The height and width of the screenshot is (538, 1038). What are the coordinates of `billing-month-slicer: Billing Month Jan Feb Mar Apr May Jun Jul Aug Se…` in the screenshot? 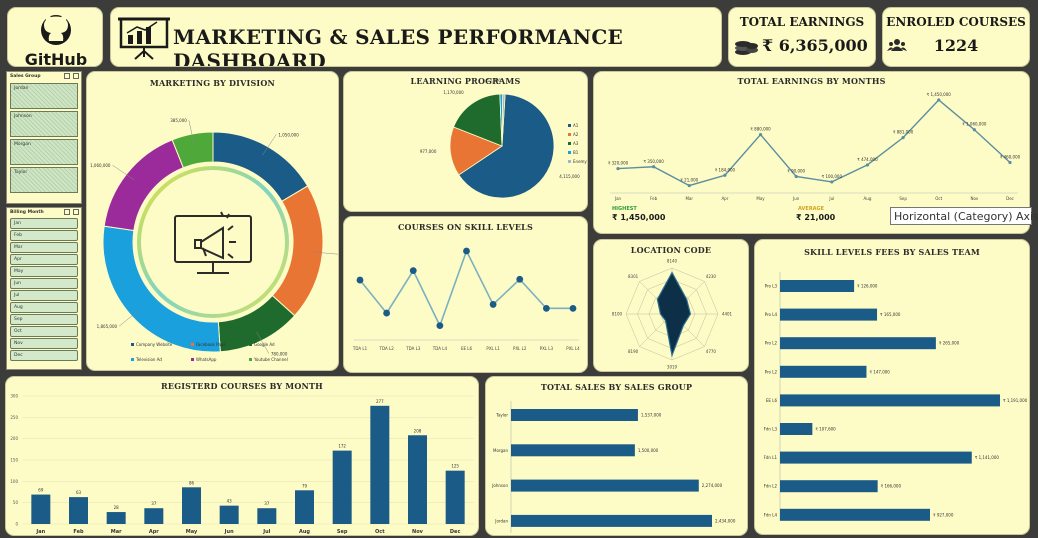 It's located at (44, 288).